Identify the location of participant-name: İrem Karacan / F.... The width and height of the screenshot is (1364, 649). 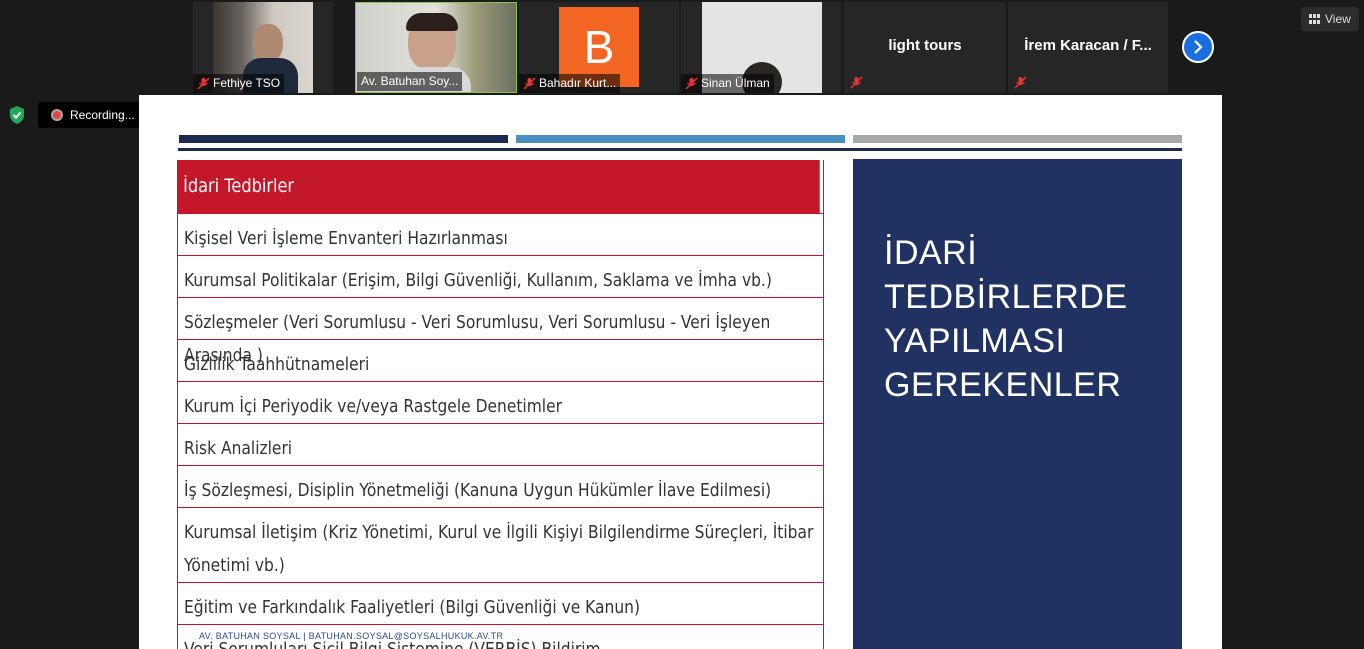
(1088, 45).